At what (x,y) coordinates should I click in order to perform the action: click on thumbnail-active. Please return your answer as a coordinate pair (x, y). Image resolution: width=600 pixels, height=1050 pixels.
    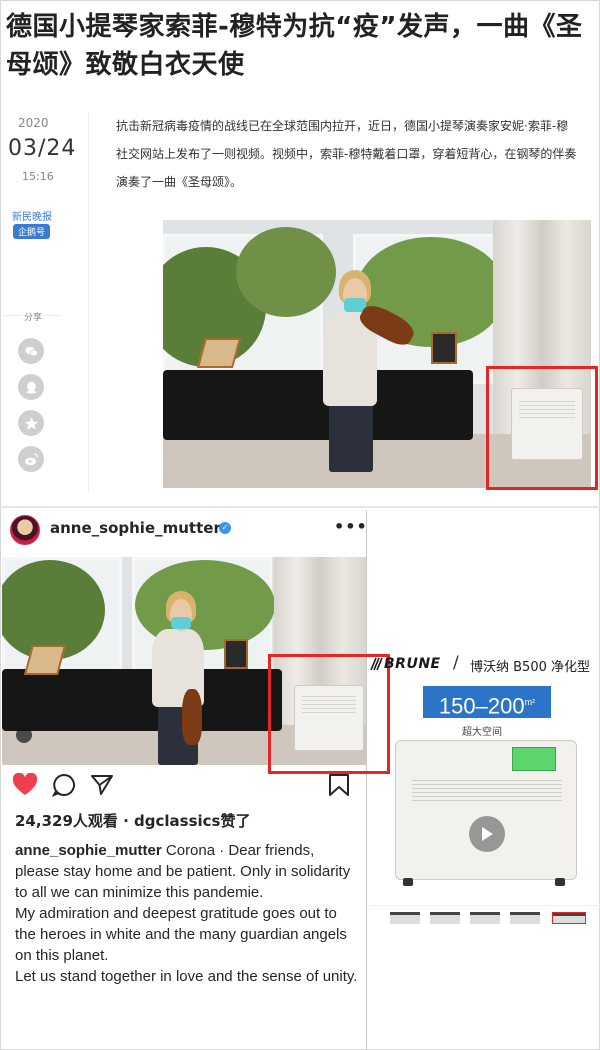
    Looking at the image, I should click on (569, 918).